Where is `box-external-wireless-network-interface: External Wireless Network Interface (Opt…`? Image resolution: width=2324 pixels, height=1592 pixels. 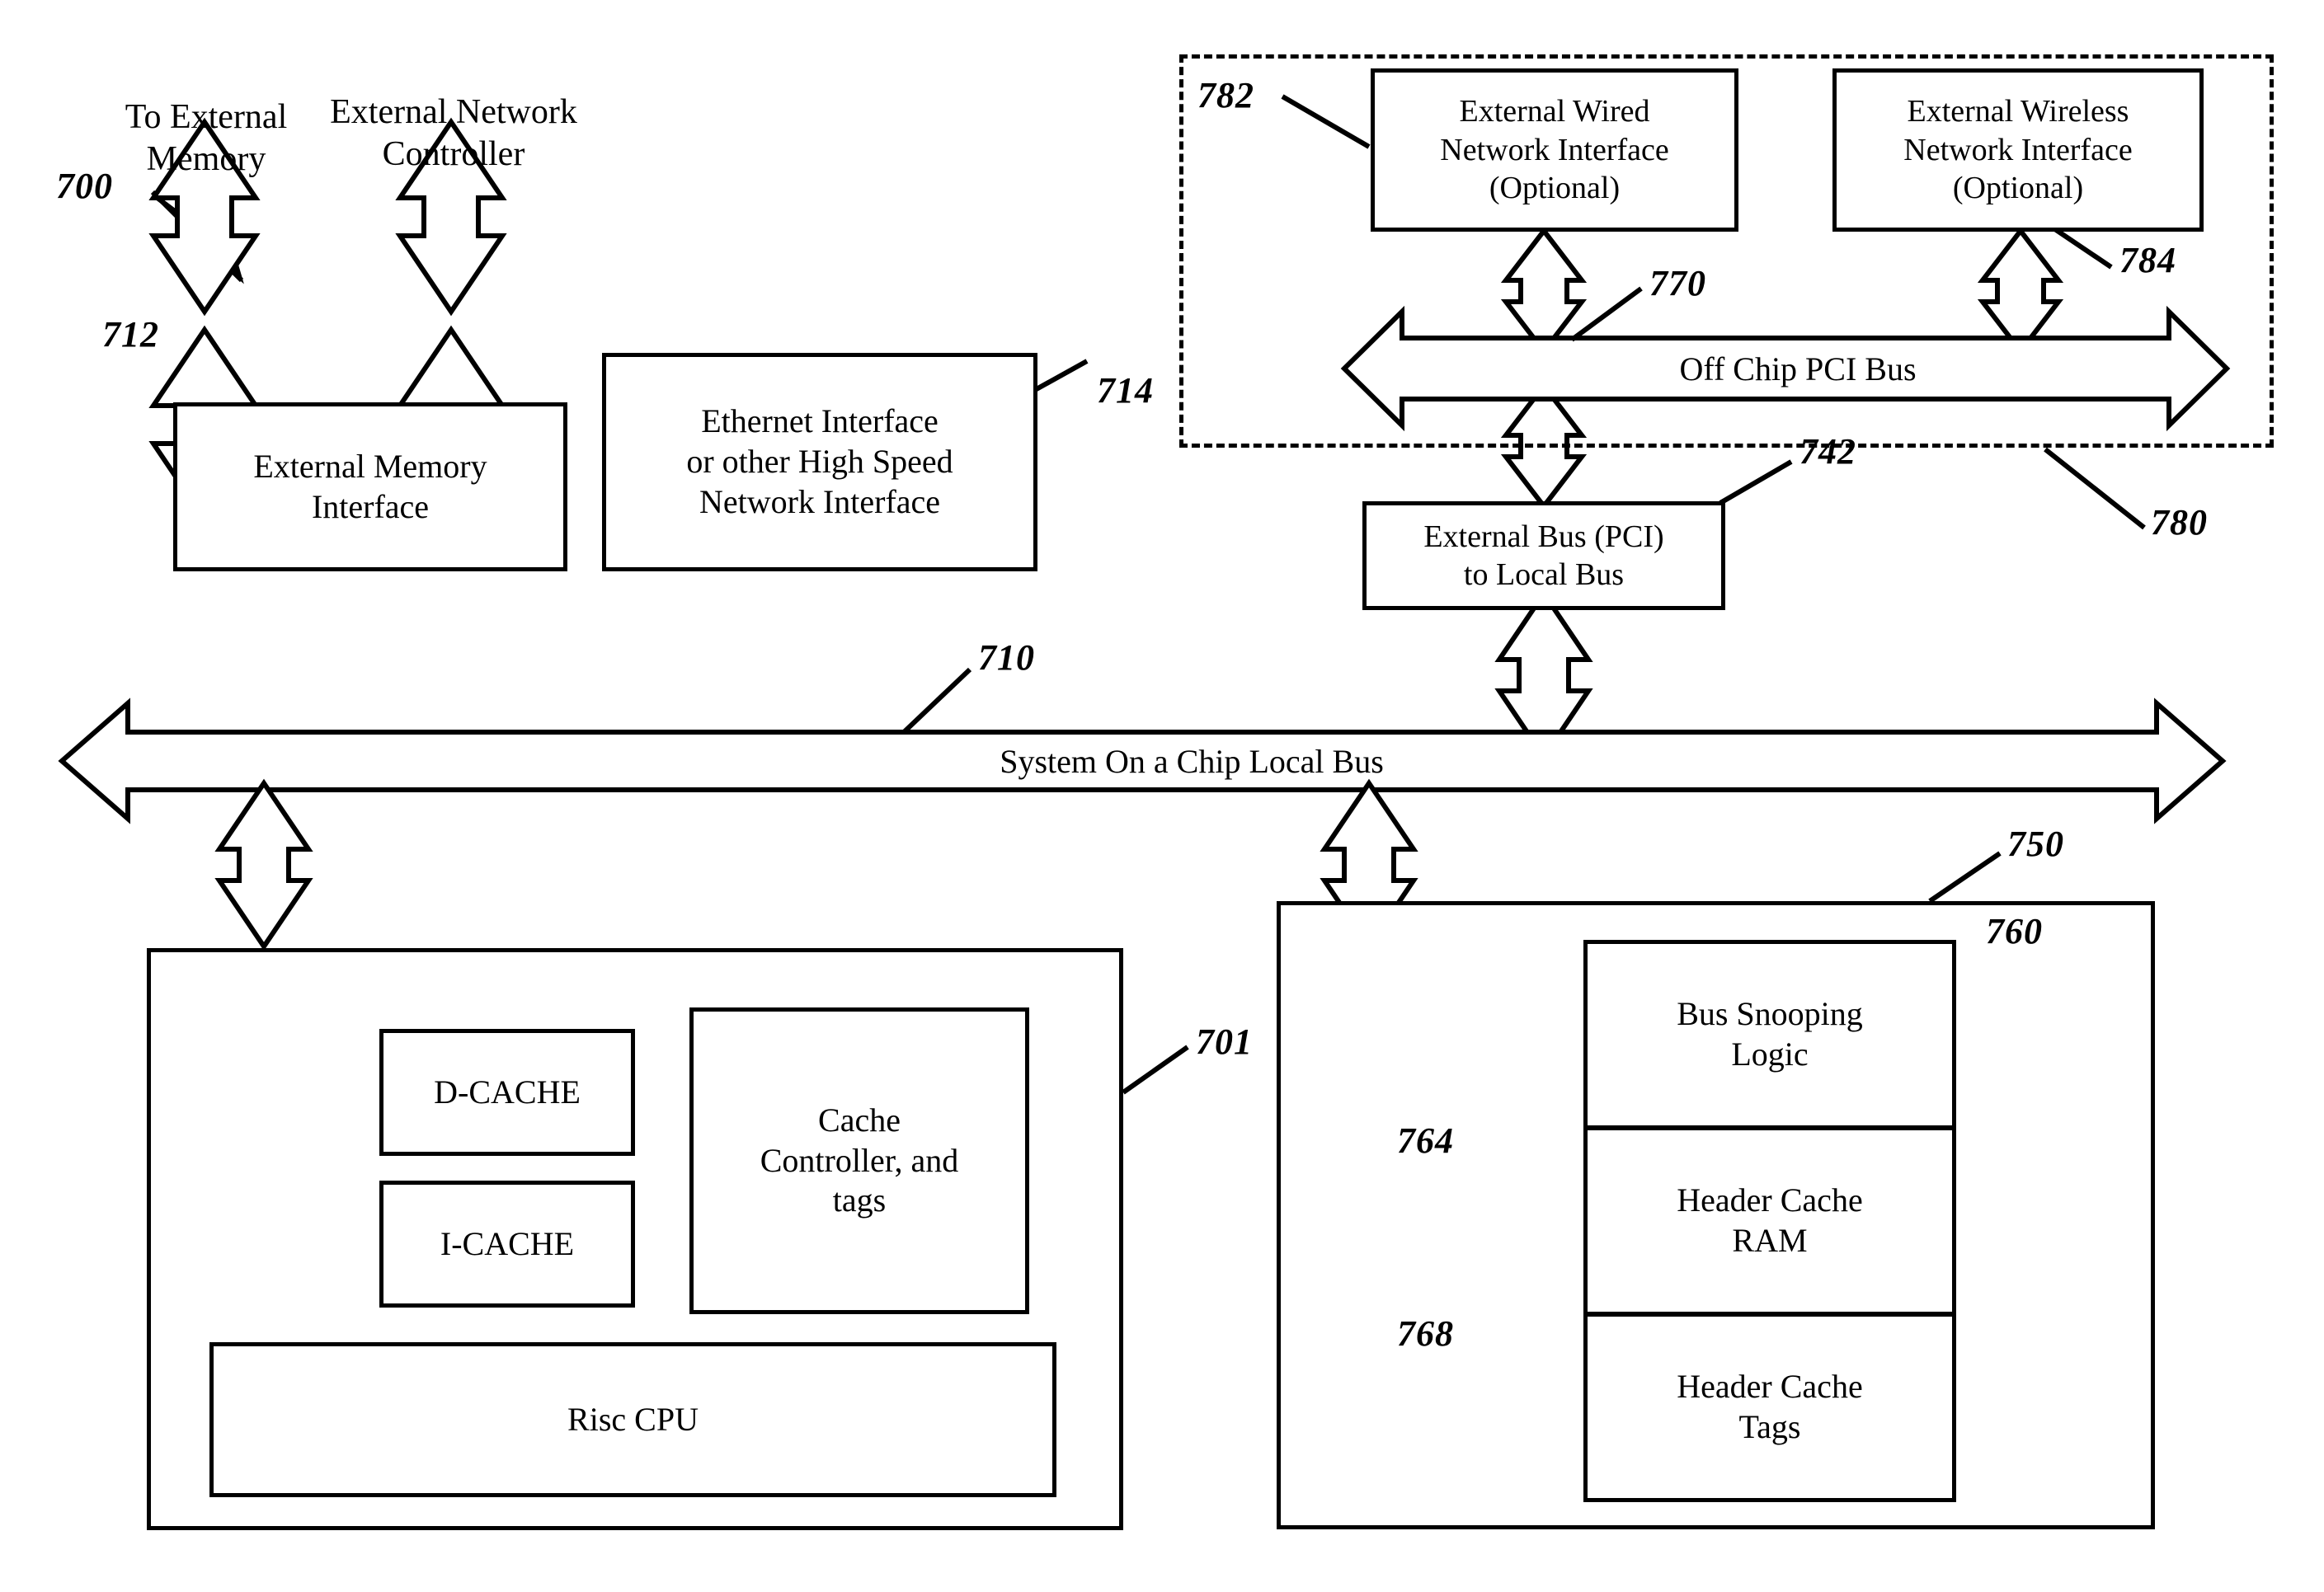
box-external-wireless-network-interface: External Wireless Network Interface (Opt… is located at coordinates (2018, 150).